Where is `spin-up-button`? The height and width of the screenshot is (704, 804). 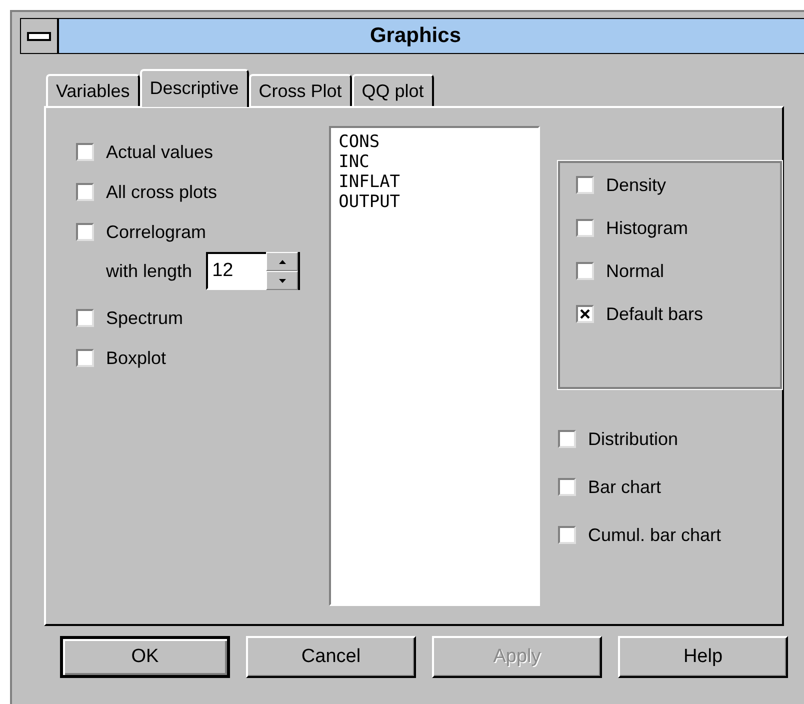
spin-up-button is located at coordinates (282, 261).